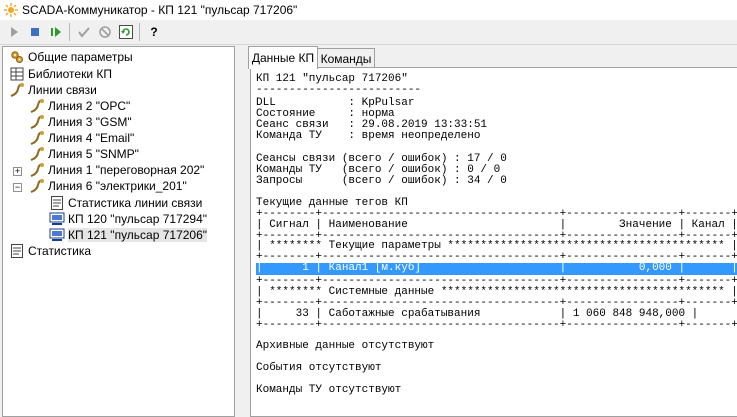 The width and height of the screenshot is (737, 417). Describe the element at coordinates (90, 122) in the screenshot. I see `tree-label: Линия 3 "GSM"` at that location.